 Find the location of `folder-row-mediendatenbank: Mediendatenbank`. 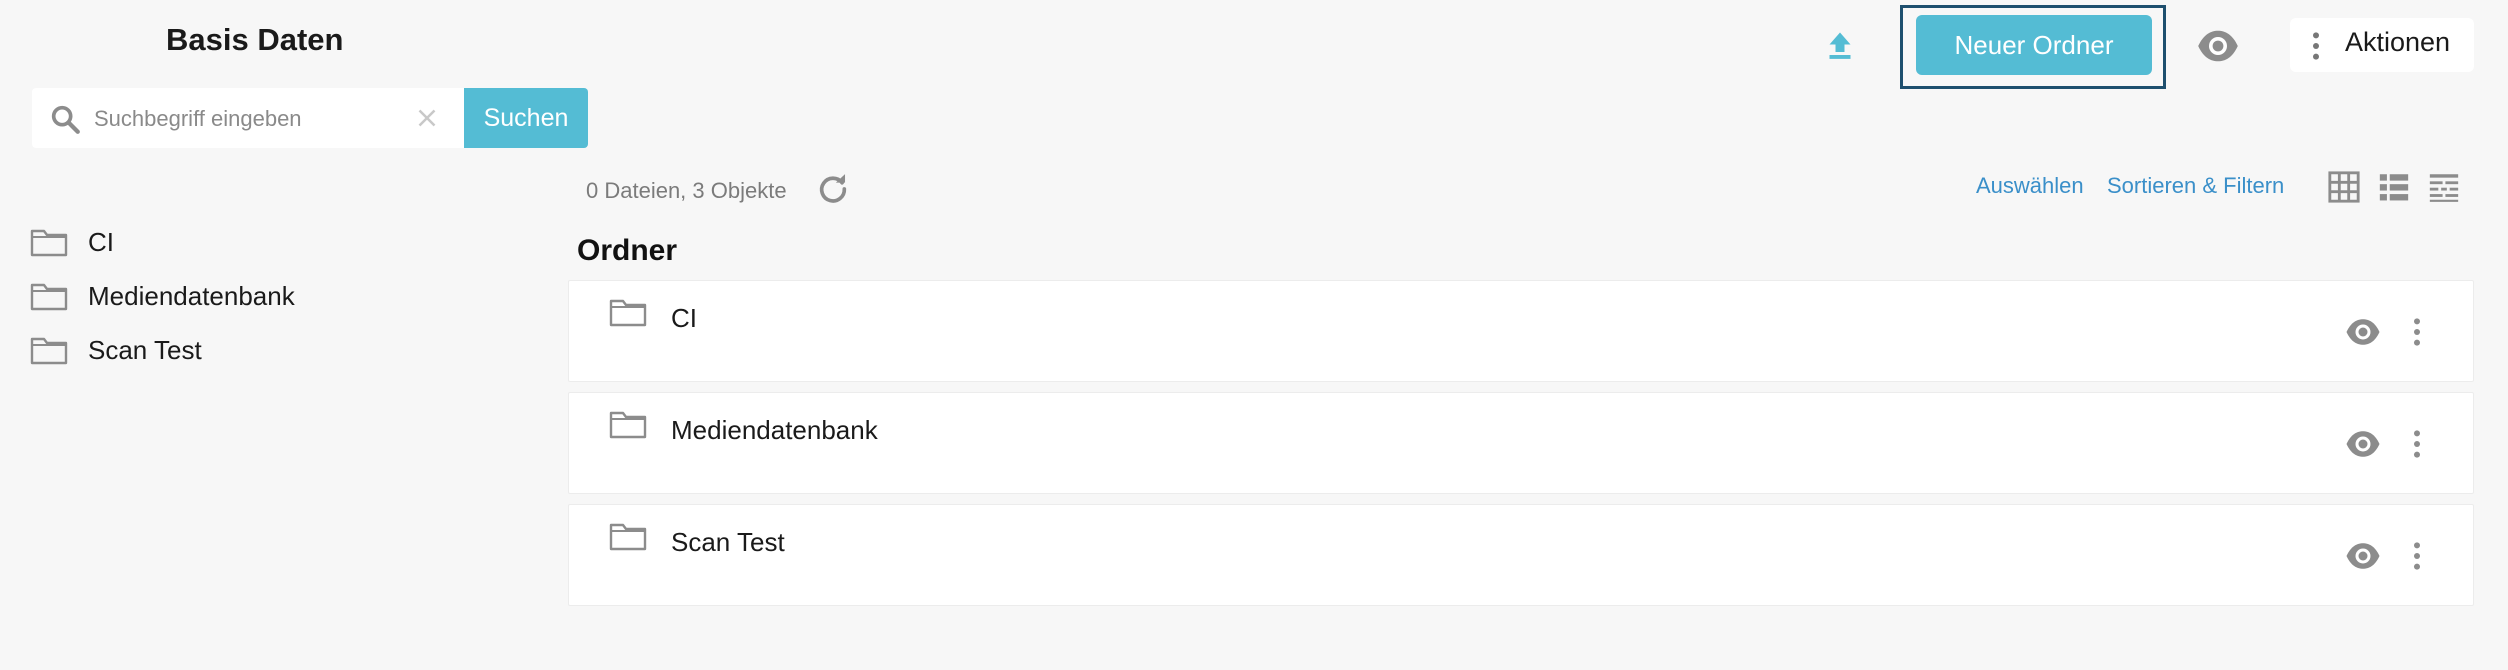

folder-row-mediendatenbank: Mediendatenbank is located at coordinates (1521, 443).